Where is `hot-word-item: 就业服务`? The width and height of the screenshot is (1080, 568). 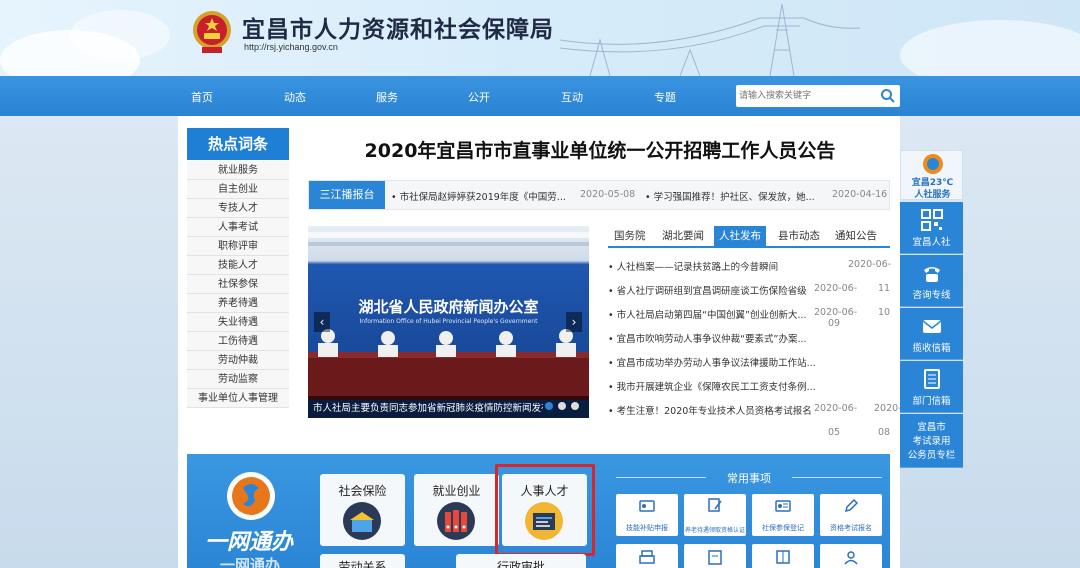
hot-word-item: 就业服务 is located at coordinates (238, 170).